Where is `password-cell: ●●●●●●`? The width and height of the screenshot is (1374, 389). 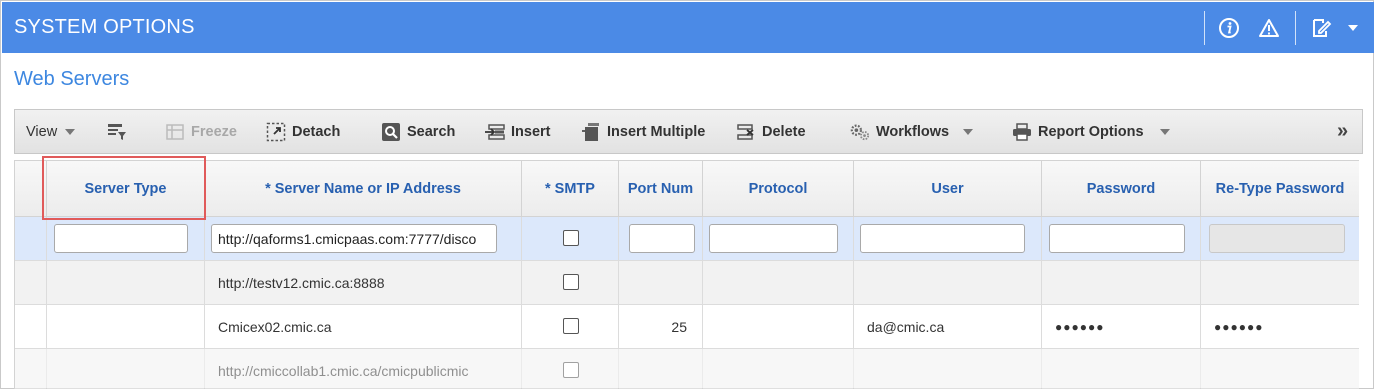 password-cell: ●●●●●● is located at coordinates (1121, 326).